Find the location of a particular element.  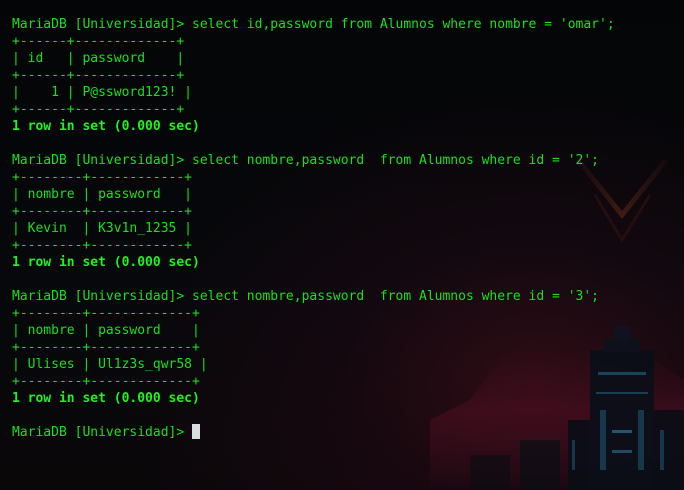

table-header-row: | id | password | is located at coordinates (98, 58).